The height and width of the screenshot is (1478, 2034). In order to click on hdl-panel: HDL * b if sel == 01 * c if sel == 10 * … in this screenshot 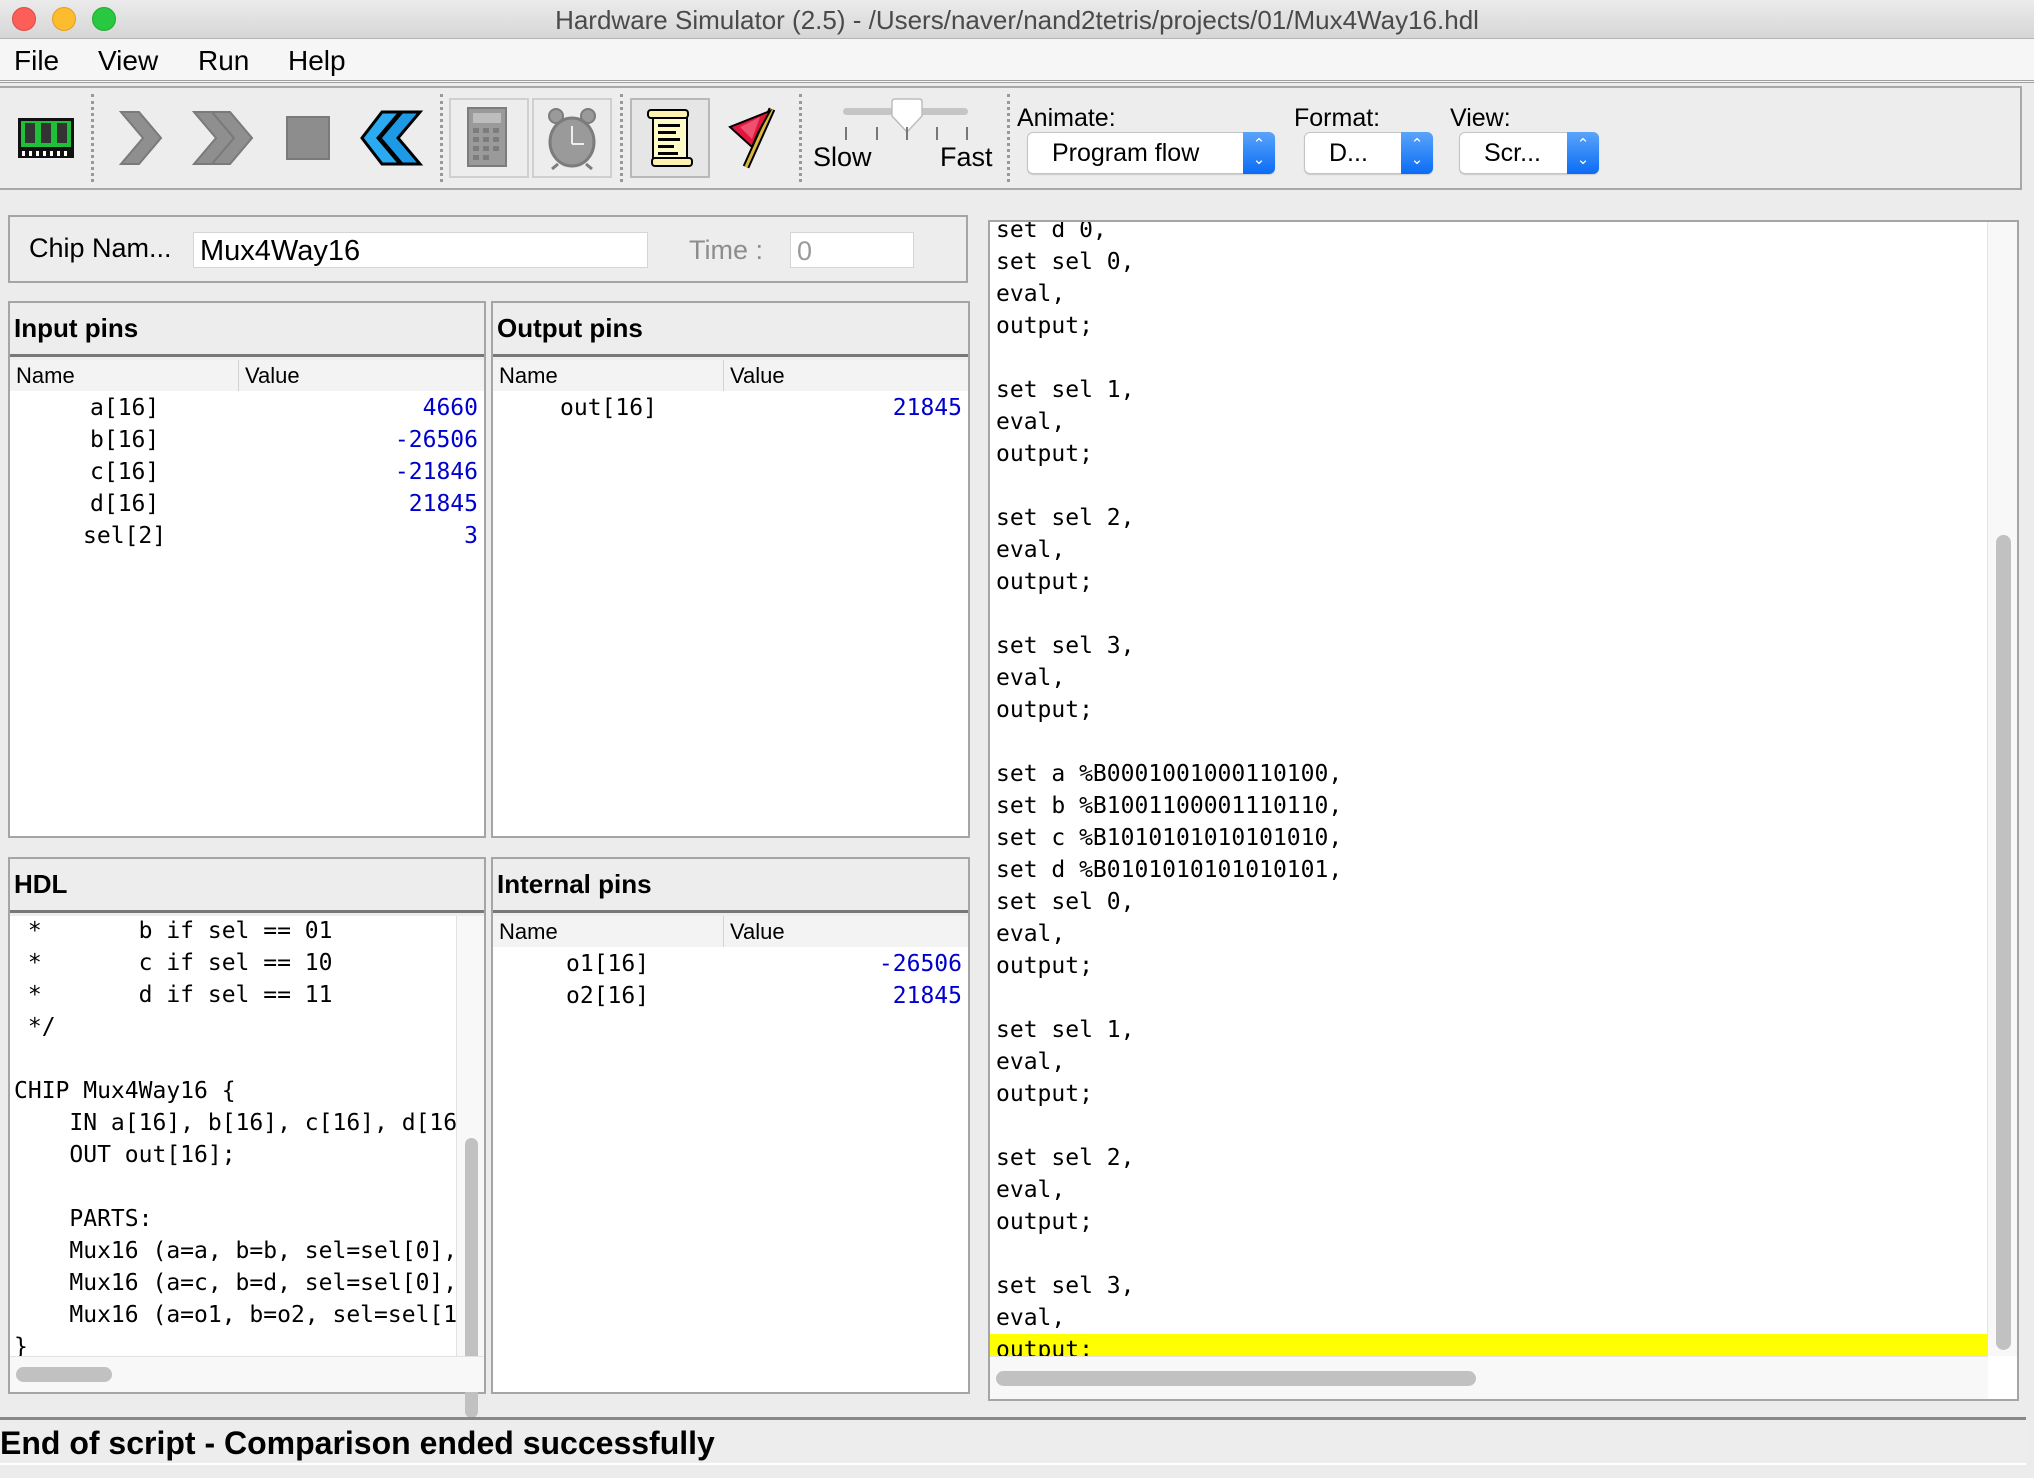, I will do `click(247, 1137)`.